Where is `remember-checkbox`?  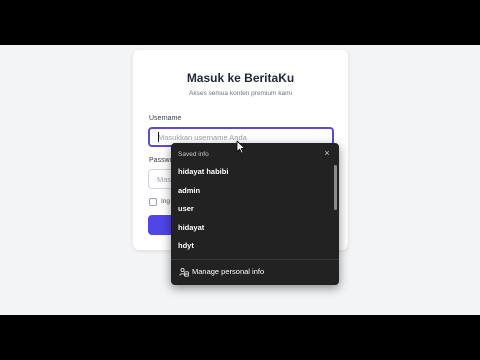
remember-checkbox is located at coordinates (153, 202).